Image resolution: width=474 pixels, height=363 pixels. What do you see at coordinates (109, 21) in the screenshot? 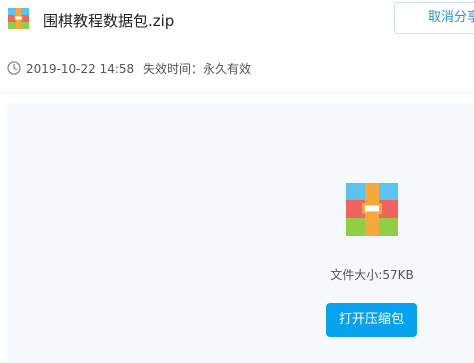
I see `file-title: 围棋教程数据包.zip` at bounding box center [109, 21].